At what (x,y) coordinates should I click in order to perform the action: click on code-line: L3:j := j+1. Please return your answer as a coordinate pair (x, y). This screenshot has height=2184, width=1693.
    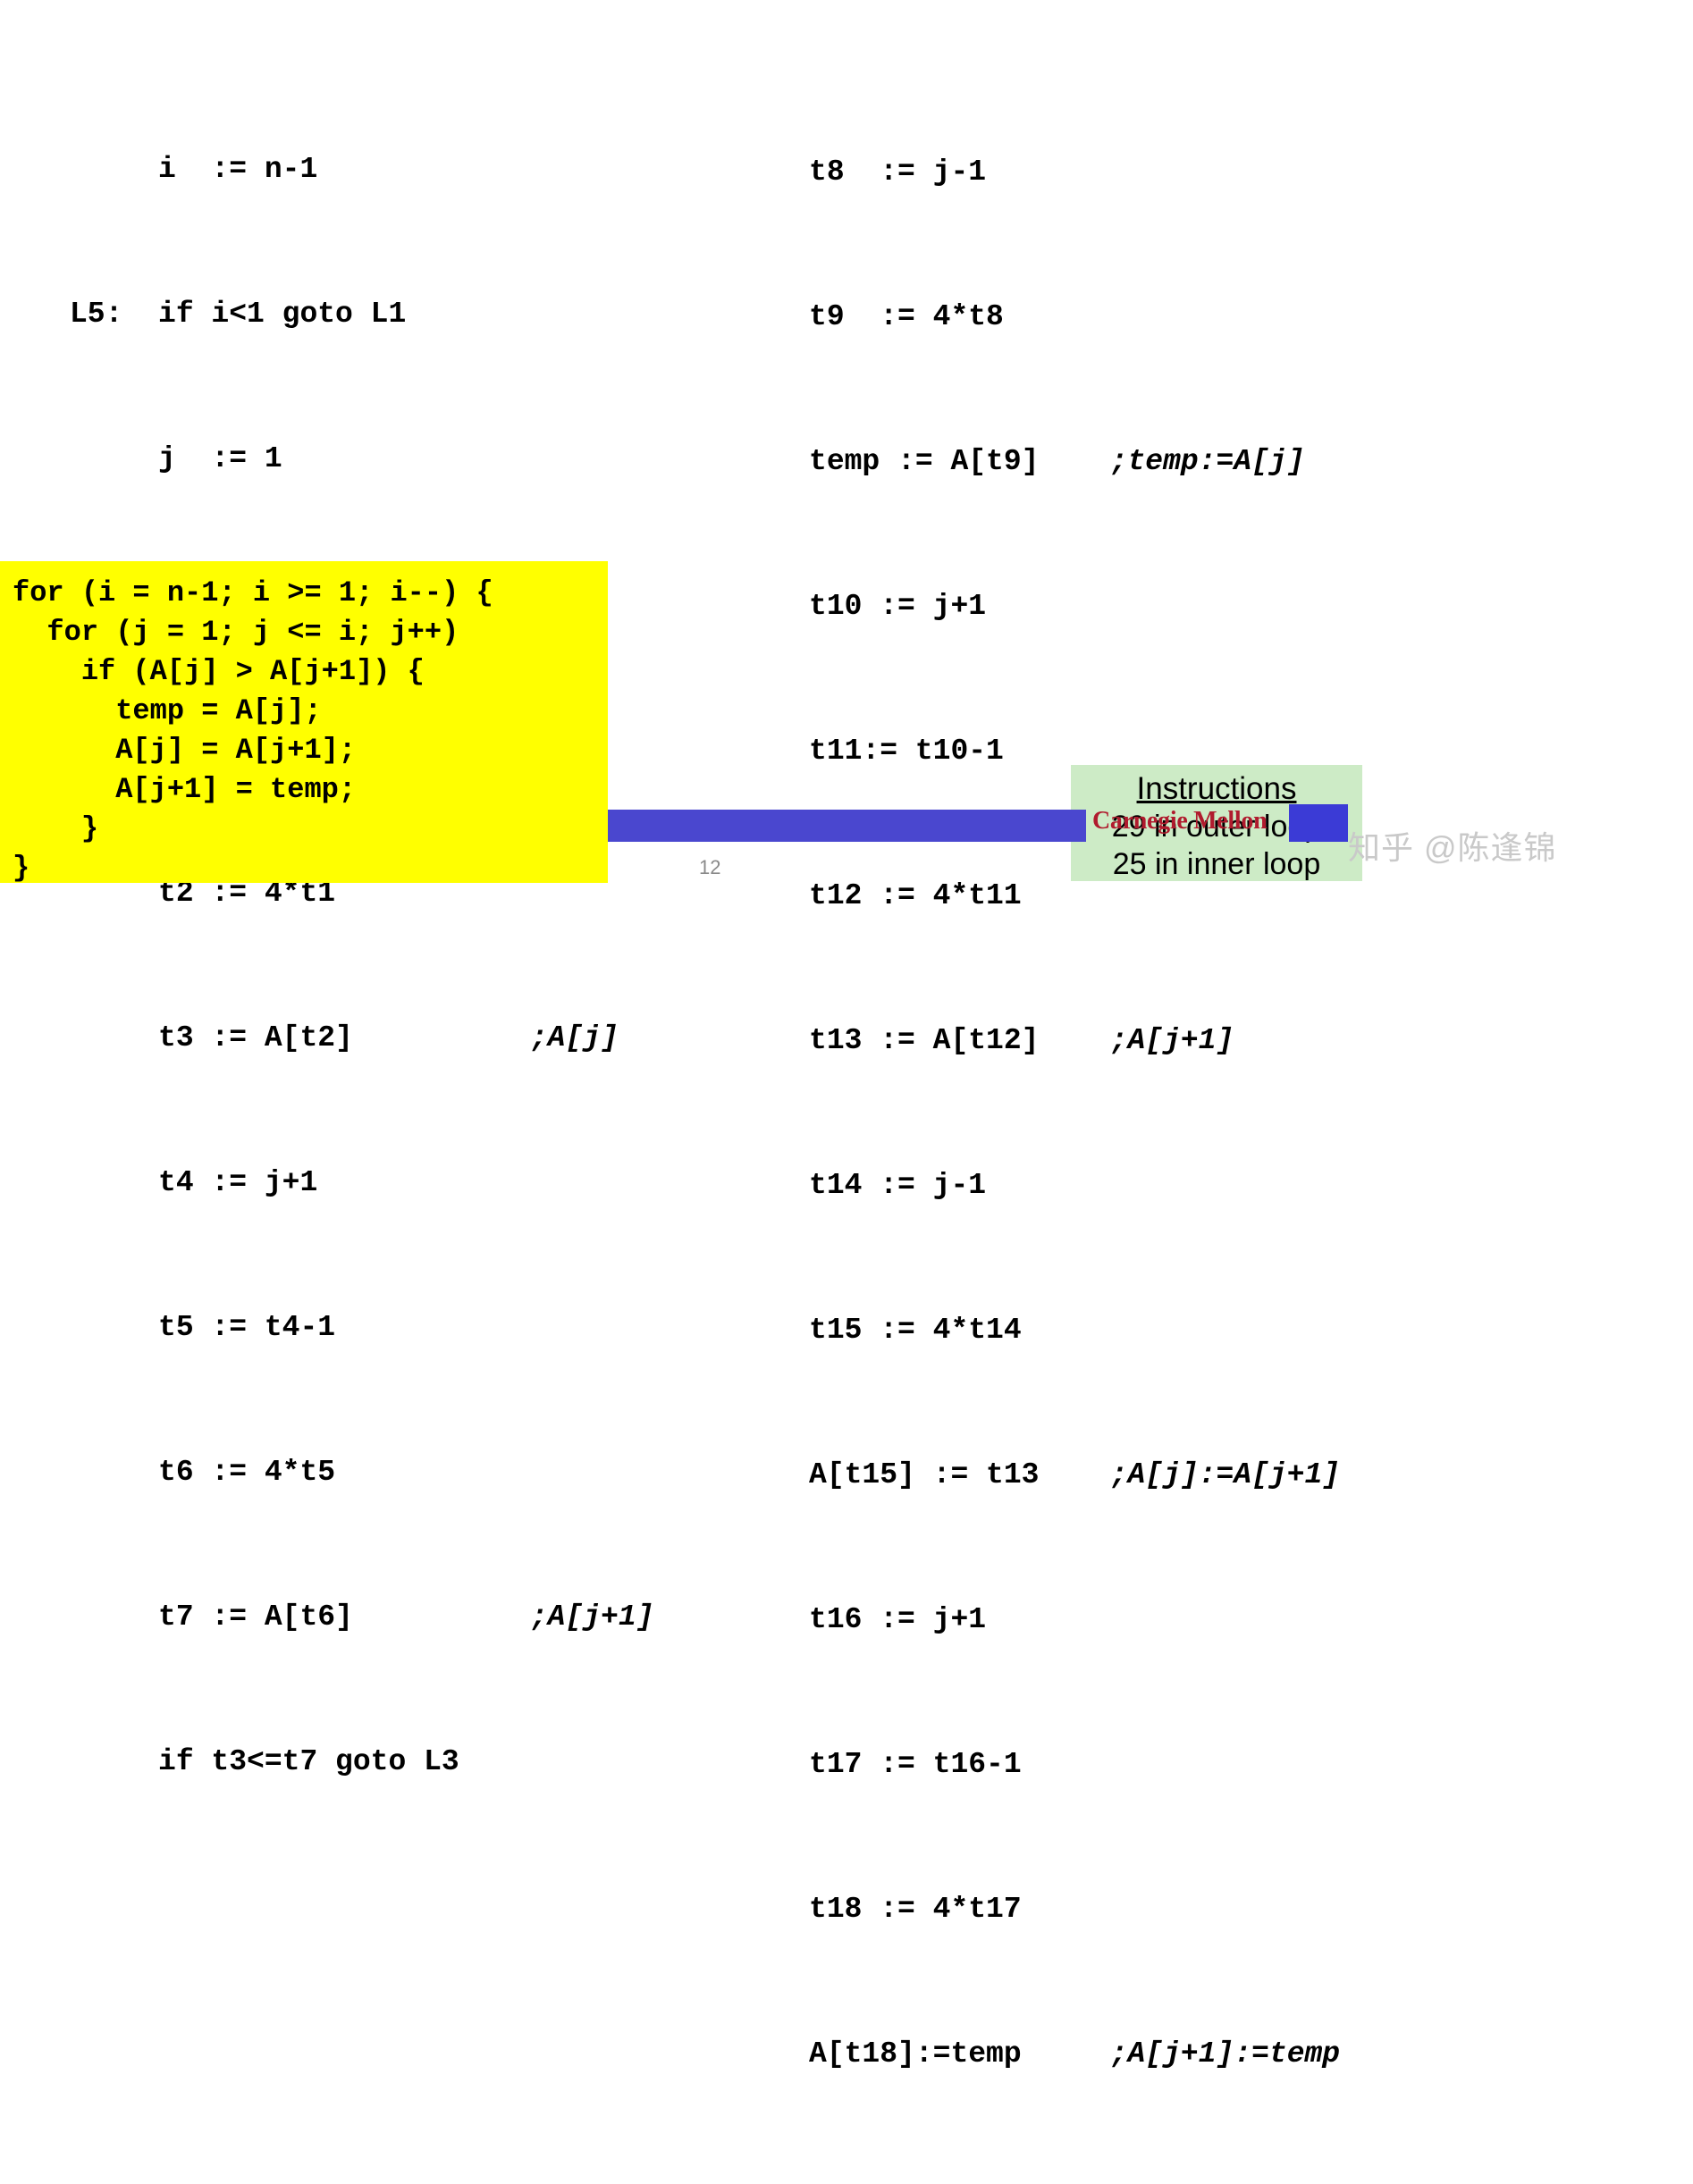
    Looking at the image, I should click on (1030, 2179).